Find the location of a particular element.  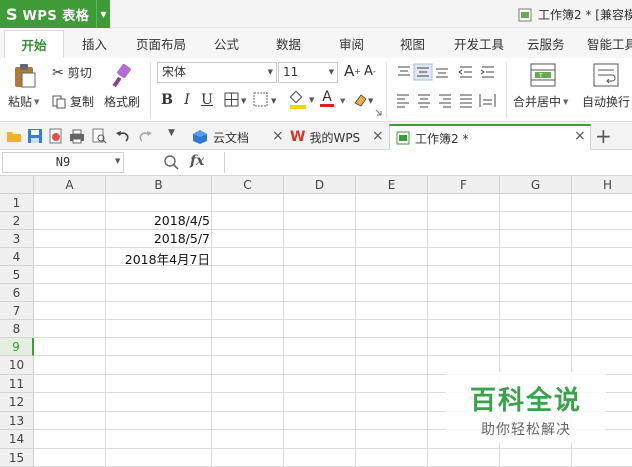

column-header-c: C is located at coordinates (248, 185).